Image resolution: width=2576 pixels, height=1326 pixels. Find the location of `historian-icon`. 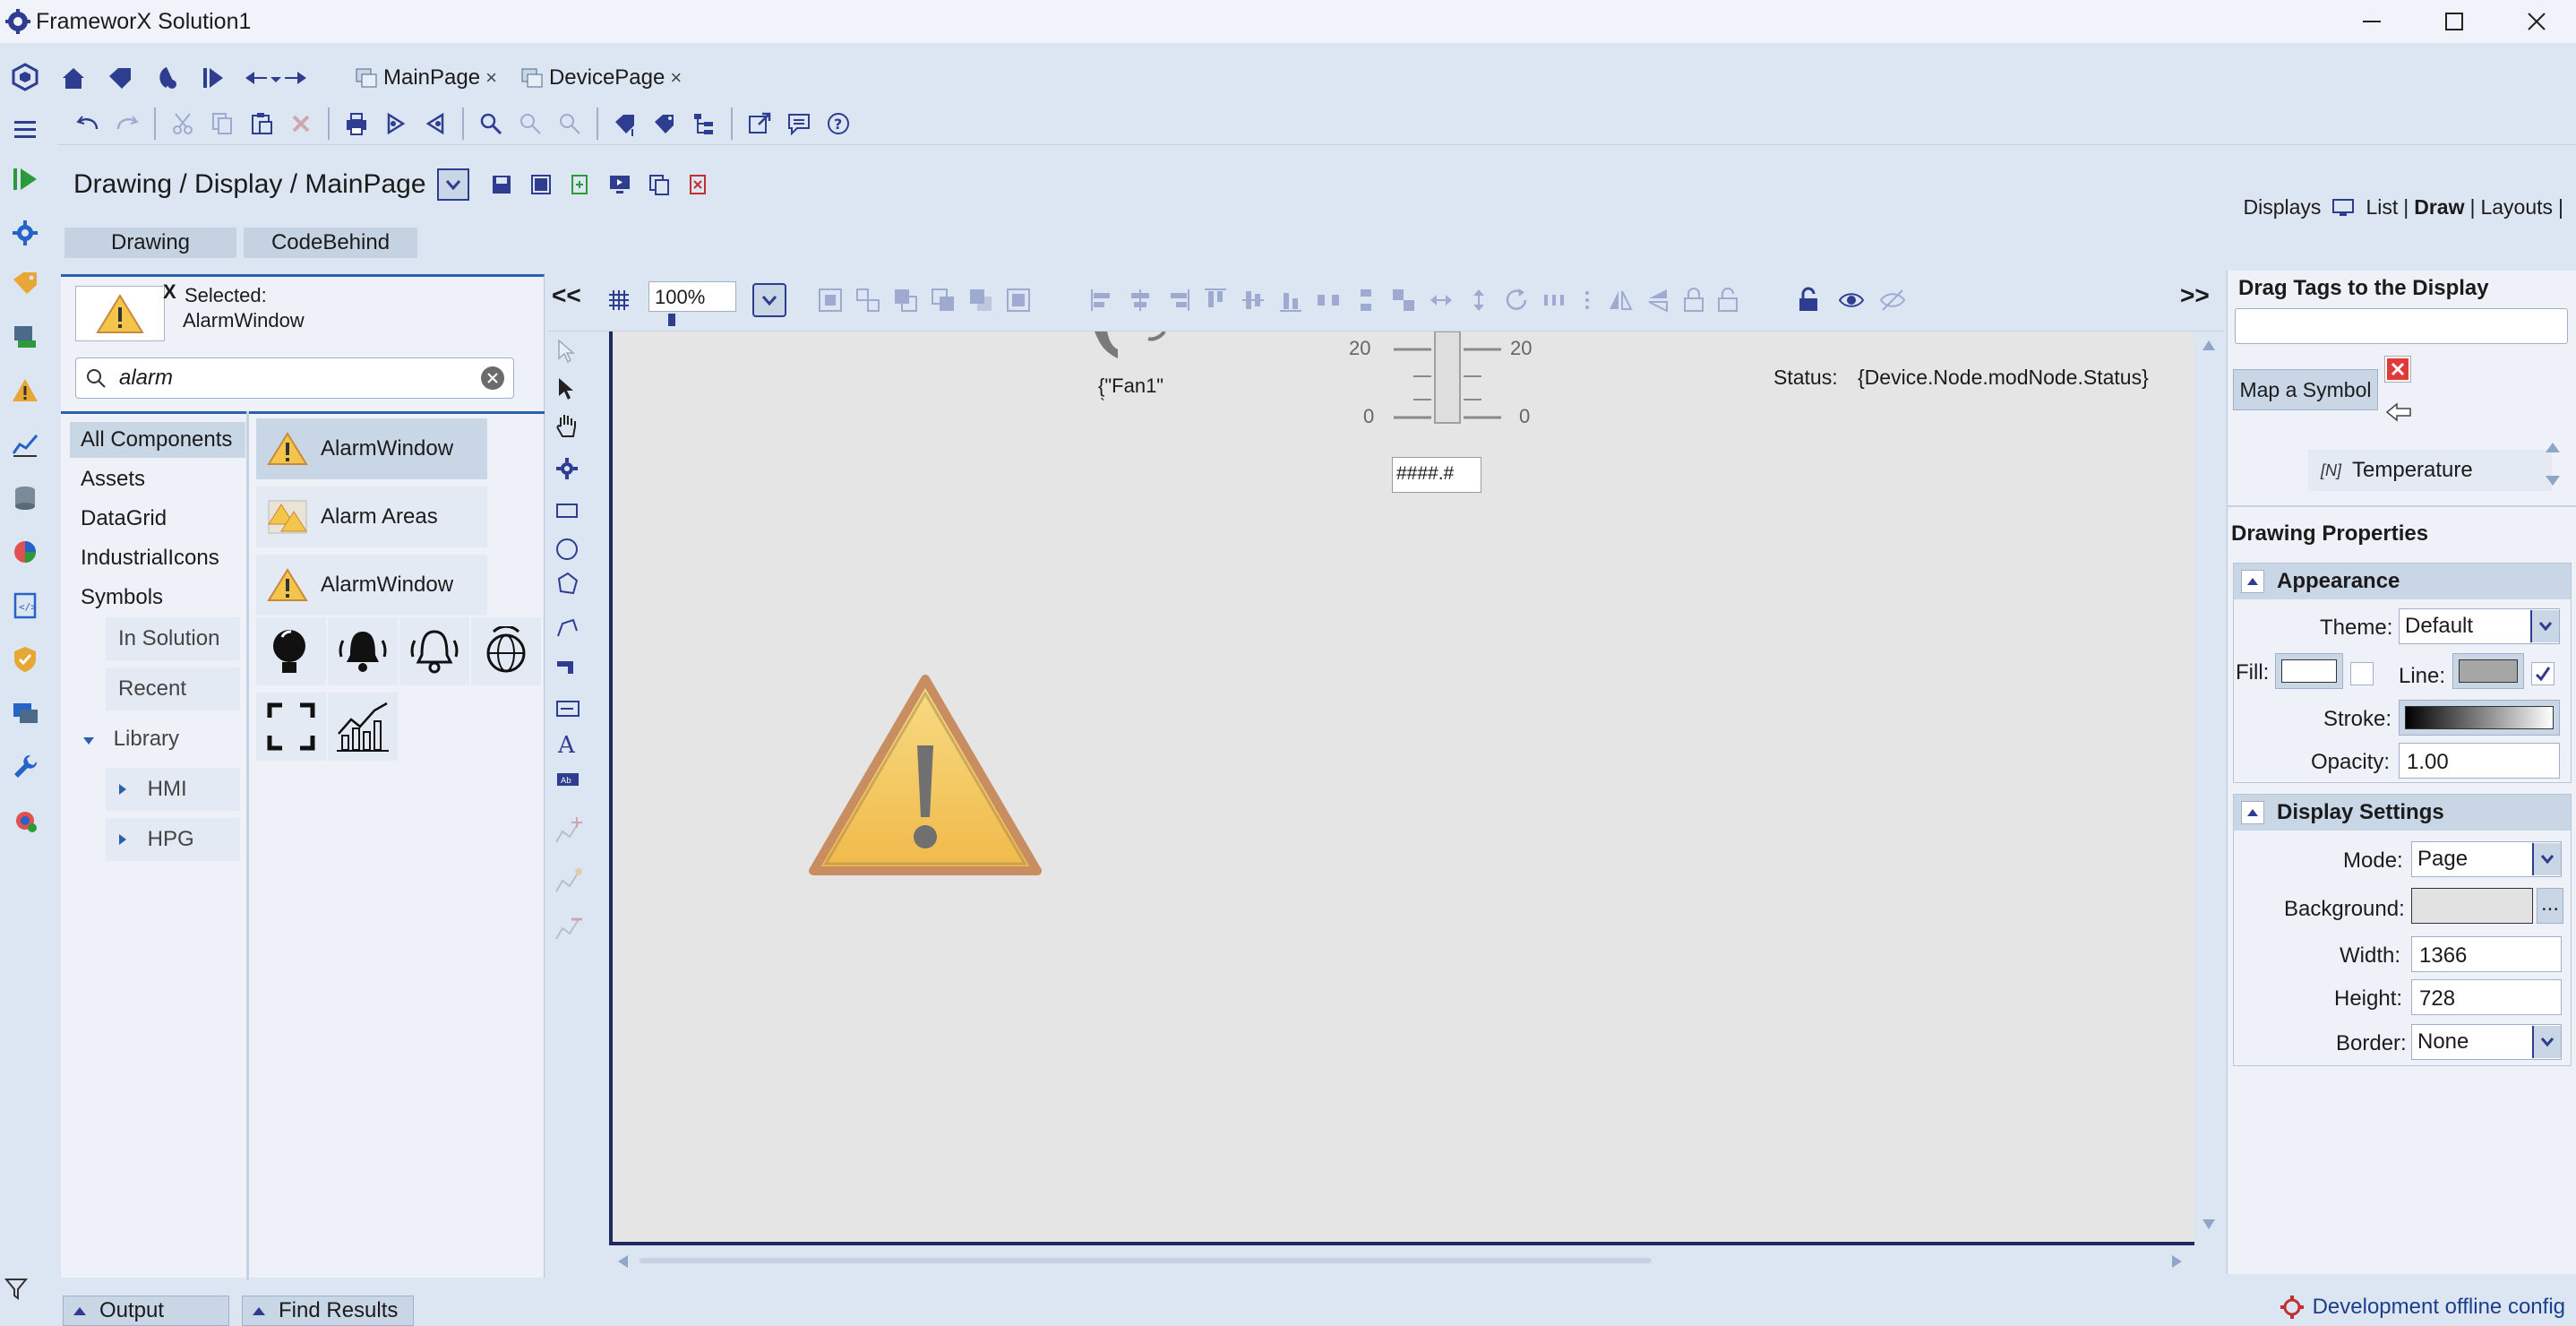

historian-icon is located at coordinates (25, 444).